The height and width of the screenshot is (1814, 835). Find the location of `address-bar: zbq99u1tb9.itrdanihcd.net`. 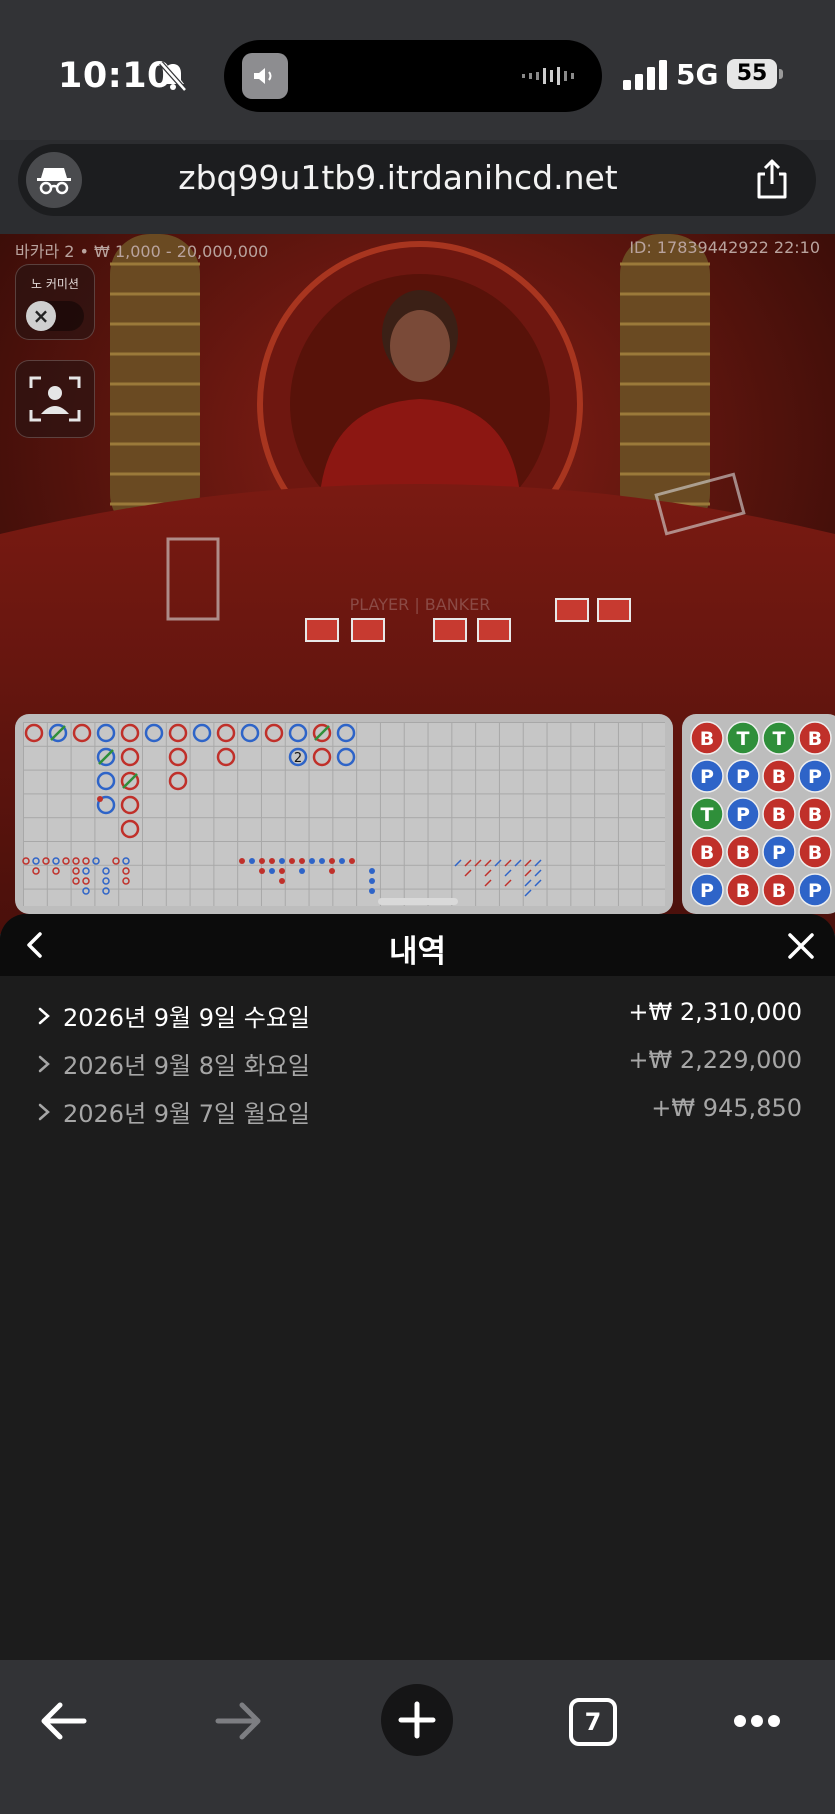

address-bar: zbq99u1tb9.itrdanihcd.net is located at coordinates (417, 180).